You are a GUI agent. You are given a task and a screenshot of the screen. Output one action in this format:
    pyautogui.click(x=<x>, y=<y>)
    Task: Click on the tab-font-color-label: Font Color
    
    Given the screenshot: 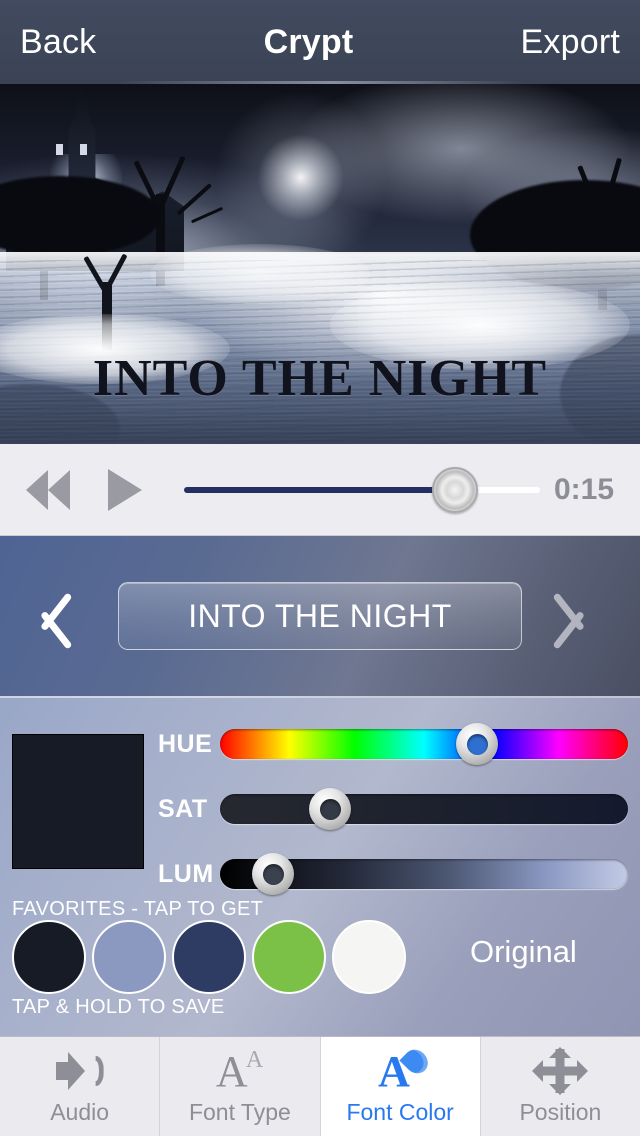 What is the action you would take?
    pyautogui.click(x=400, y=1112)
    